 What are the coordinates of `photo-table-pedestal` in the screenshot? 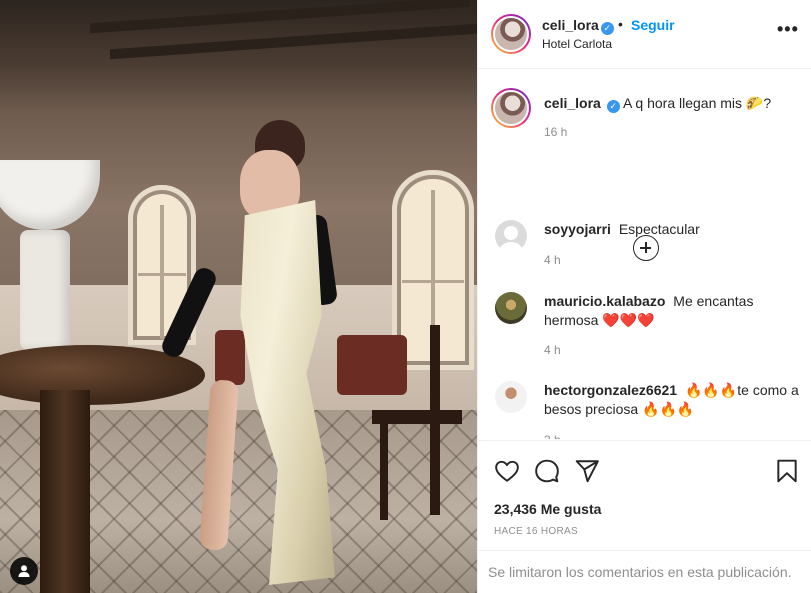 It's located at (65, 491).